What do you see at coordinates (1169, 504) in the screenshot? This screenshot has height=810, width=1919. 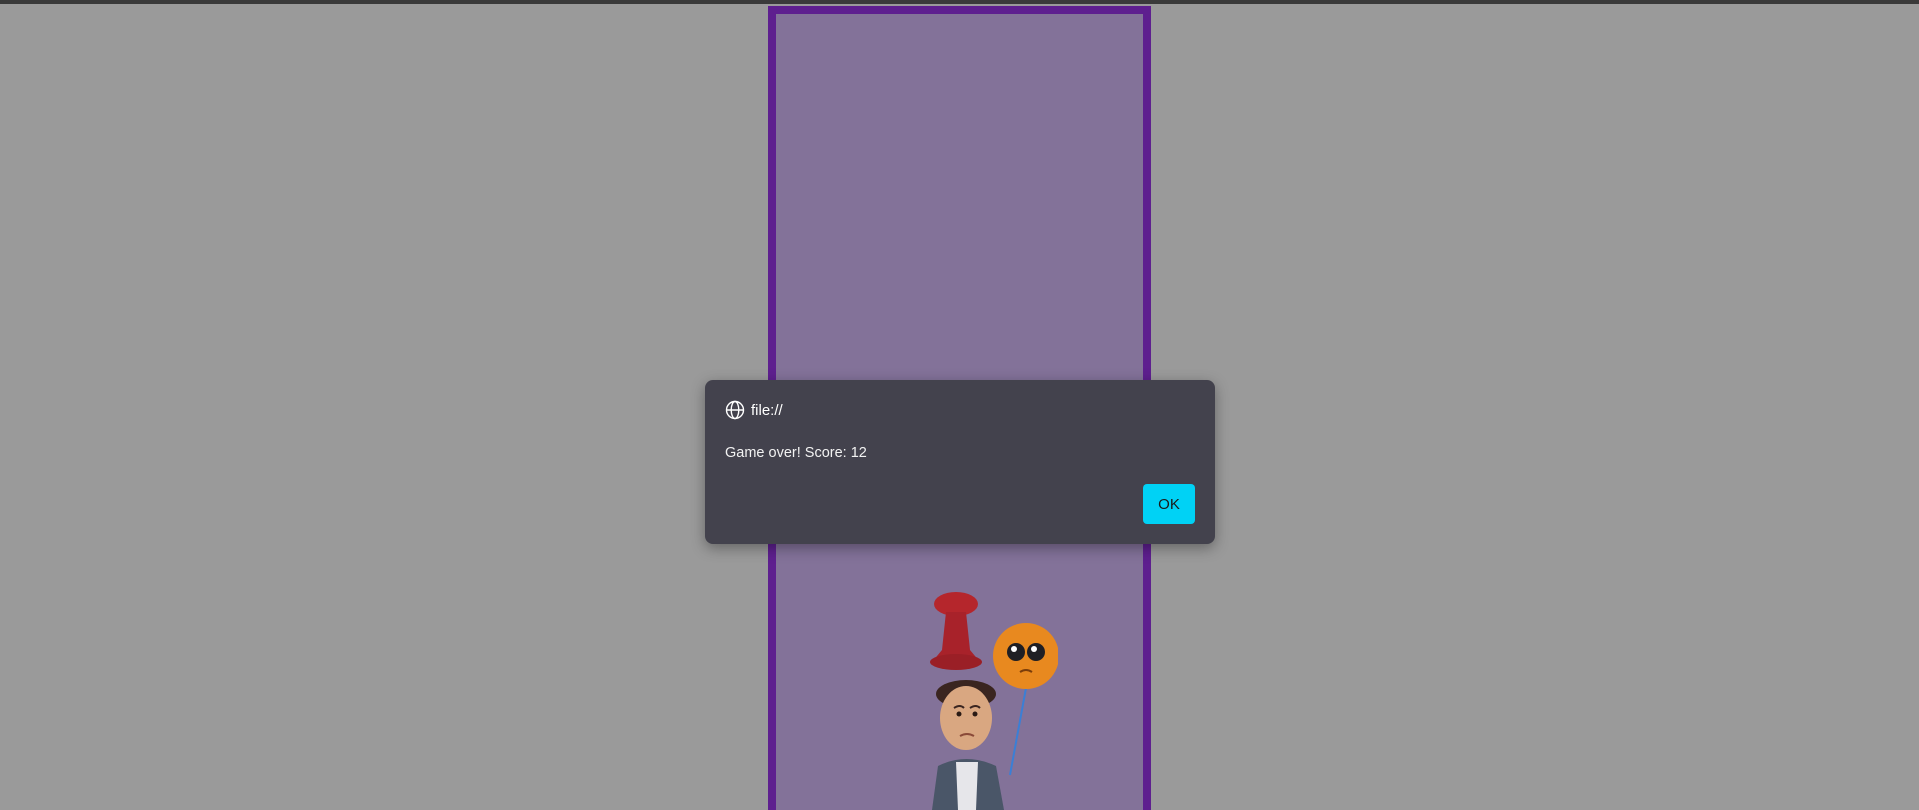 I see `ok-button: OK` at bounding box center [1169, 504].